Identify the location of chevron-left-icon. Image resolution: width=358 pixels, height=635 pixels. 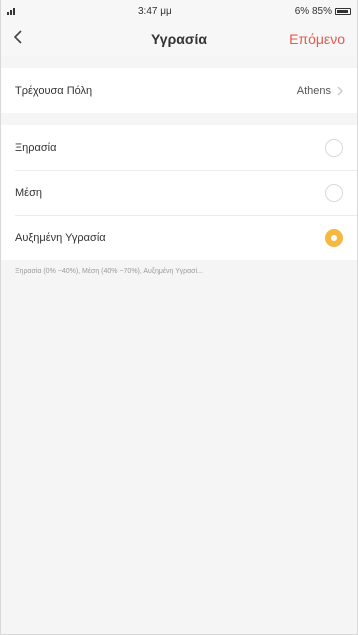
(18, 39).